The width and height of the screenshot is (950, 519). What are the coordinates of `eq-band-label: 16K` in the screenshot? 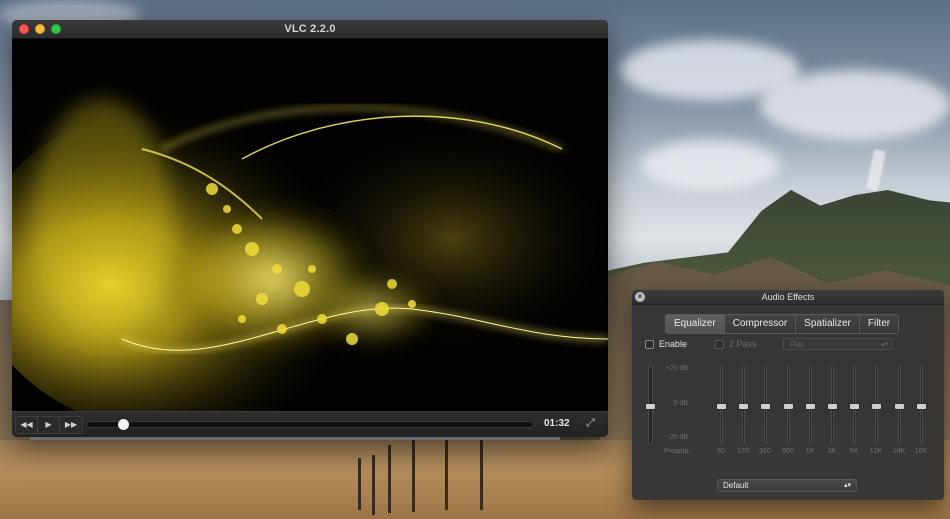 It's located at (921, 451).